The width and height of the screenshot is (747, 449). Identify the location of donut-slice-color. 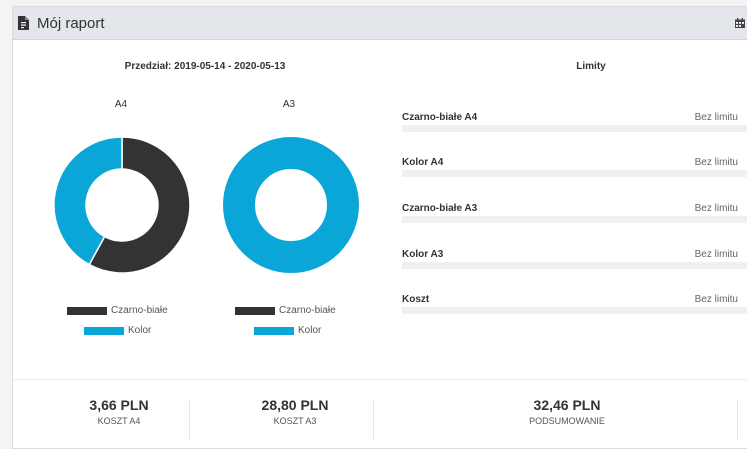
(291, 205).